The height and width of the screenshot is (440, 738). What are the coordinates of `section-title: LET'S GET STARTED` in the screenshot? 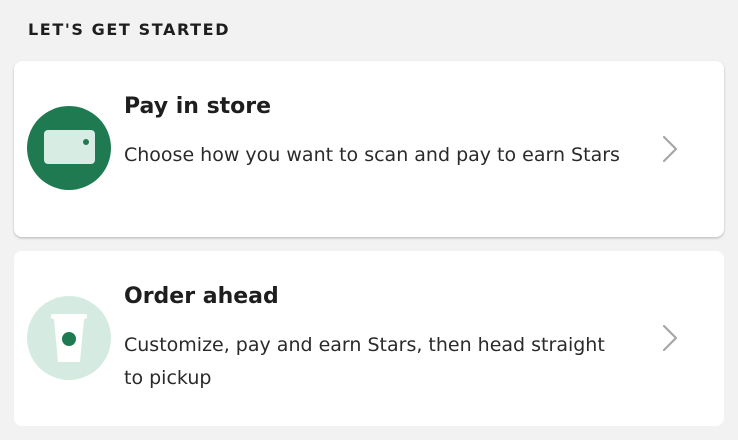 It's located at (129, 29).